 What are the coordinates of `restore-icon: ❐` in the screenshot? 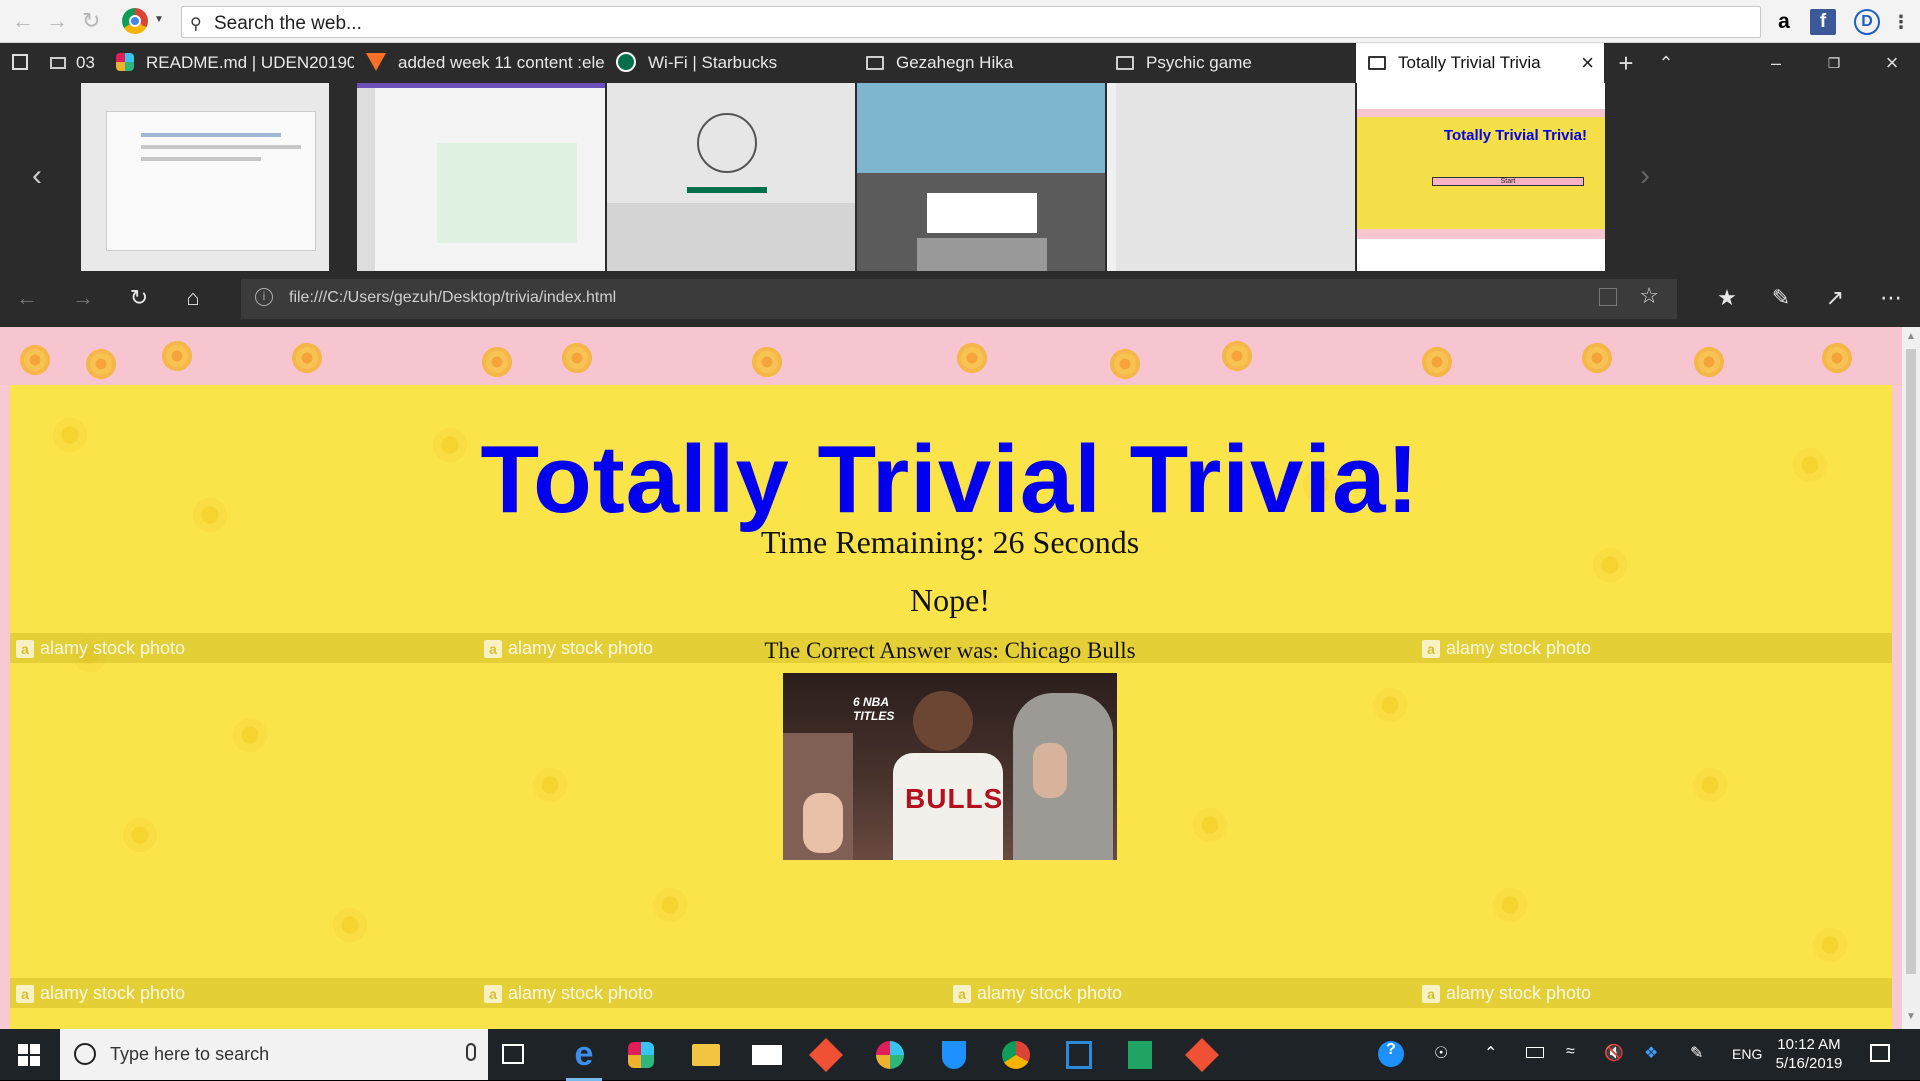 It's located at (1834, 63).